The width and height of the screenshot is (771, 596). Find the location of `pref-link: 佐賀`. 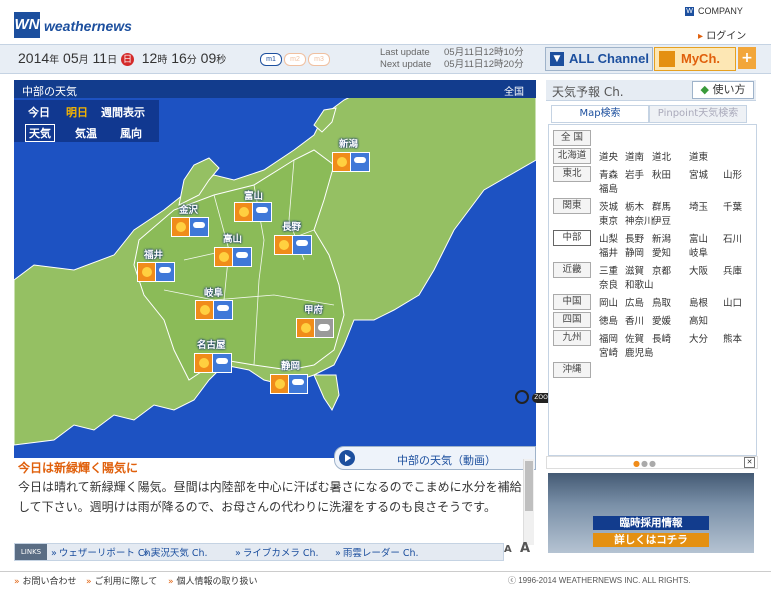

pref-link: 佐賀 is located at coordinates (634, 338).